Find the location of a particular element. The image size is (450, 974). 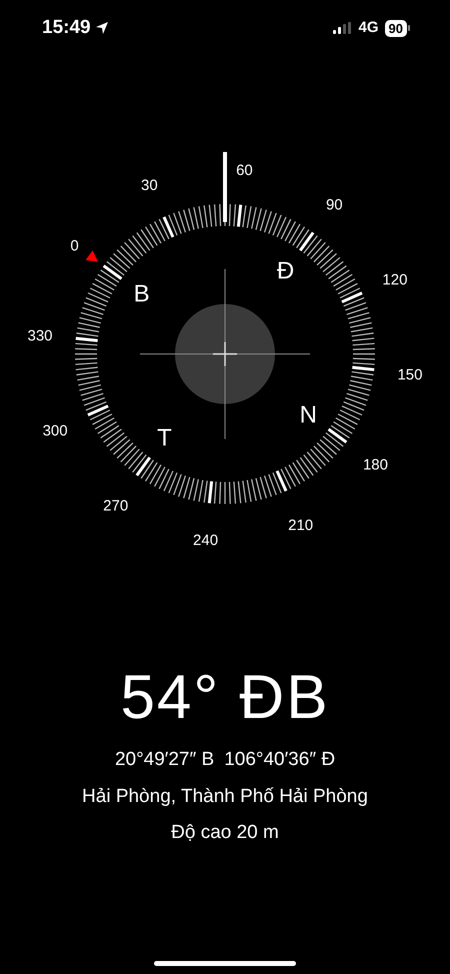

degree-label: 120 is located at coordinates (395, 279).